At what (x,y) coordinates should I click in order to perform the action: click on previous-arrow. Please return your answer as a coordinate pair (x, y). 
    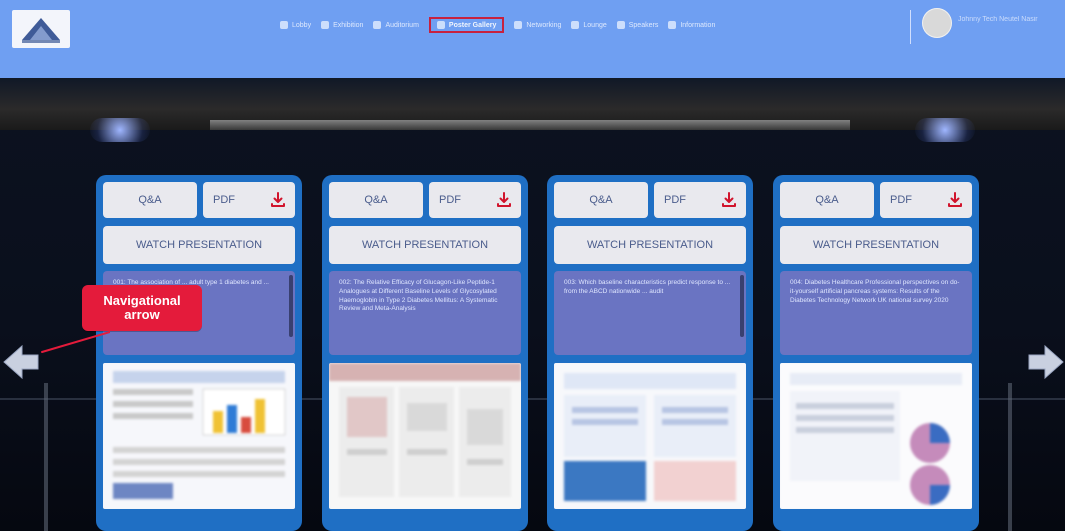
    Looking at the image, I should click on (21, 362).